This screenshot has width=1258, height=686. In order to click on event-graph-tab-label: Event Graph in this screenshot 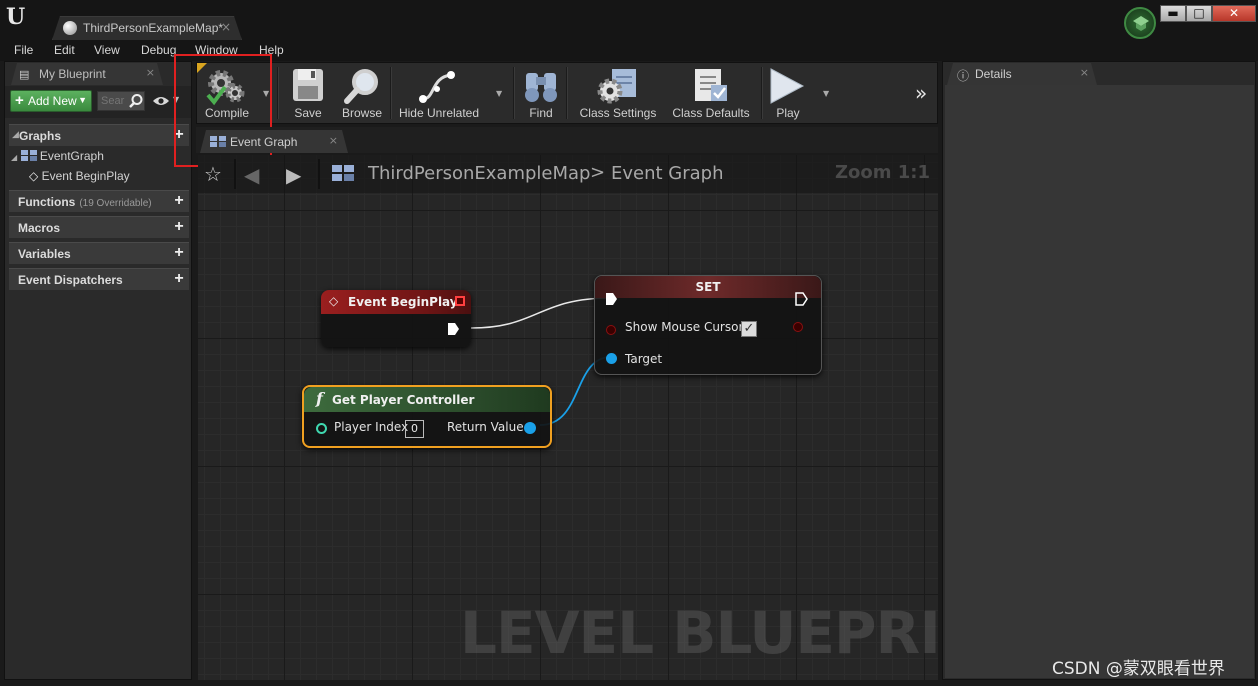, I will do `click(264, 142)`.